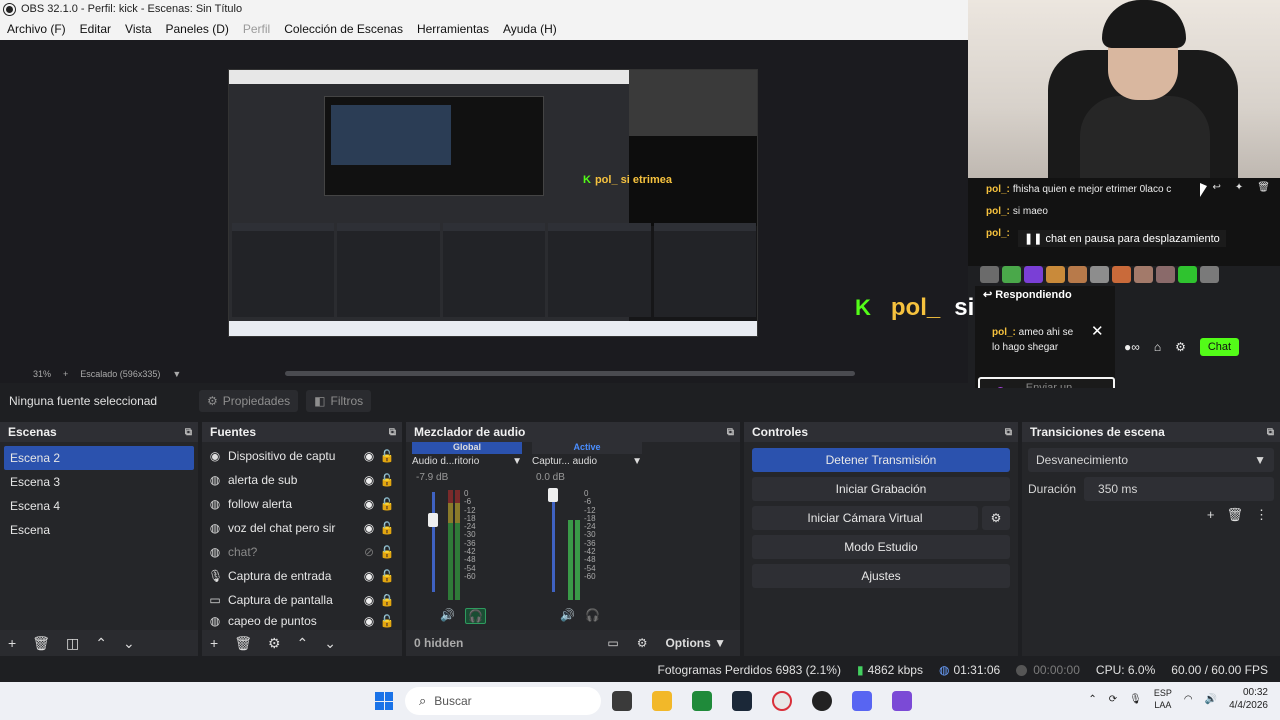 The height and width of the screenshot is (720, 1280). What do you see at coordinates (256, 29) in the screenshot?
I see `menu-profile: Perfil` at bounding box center [256, 29].